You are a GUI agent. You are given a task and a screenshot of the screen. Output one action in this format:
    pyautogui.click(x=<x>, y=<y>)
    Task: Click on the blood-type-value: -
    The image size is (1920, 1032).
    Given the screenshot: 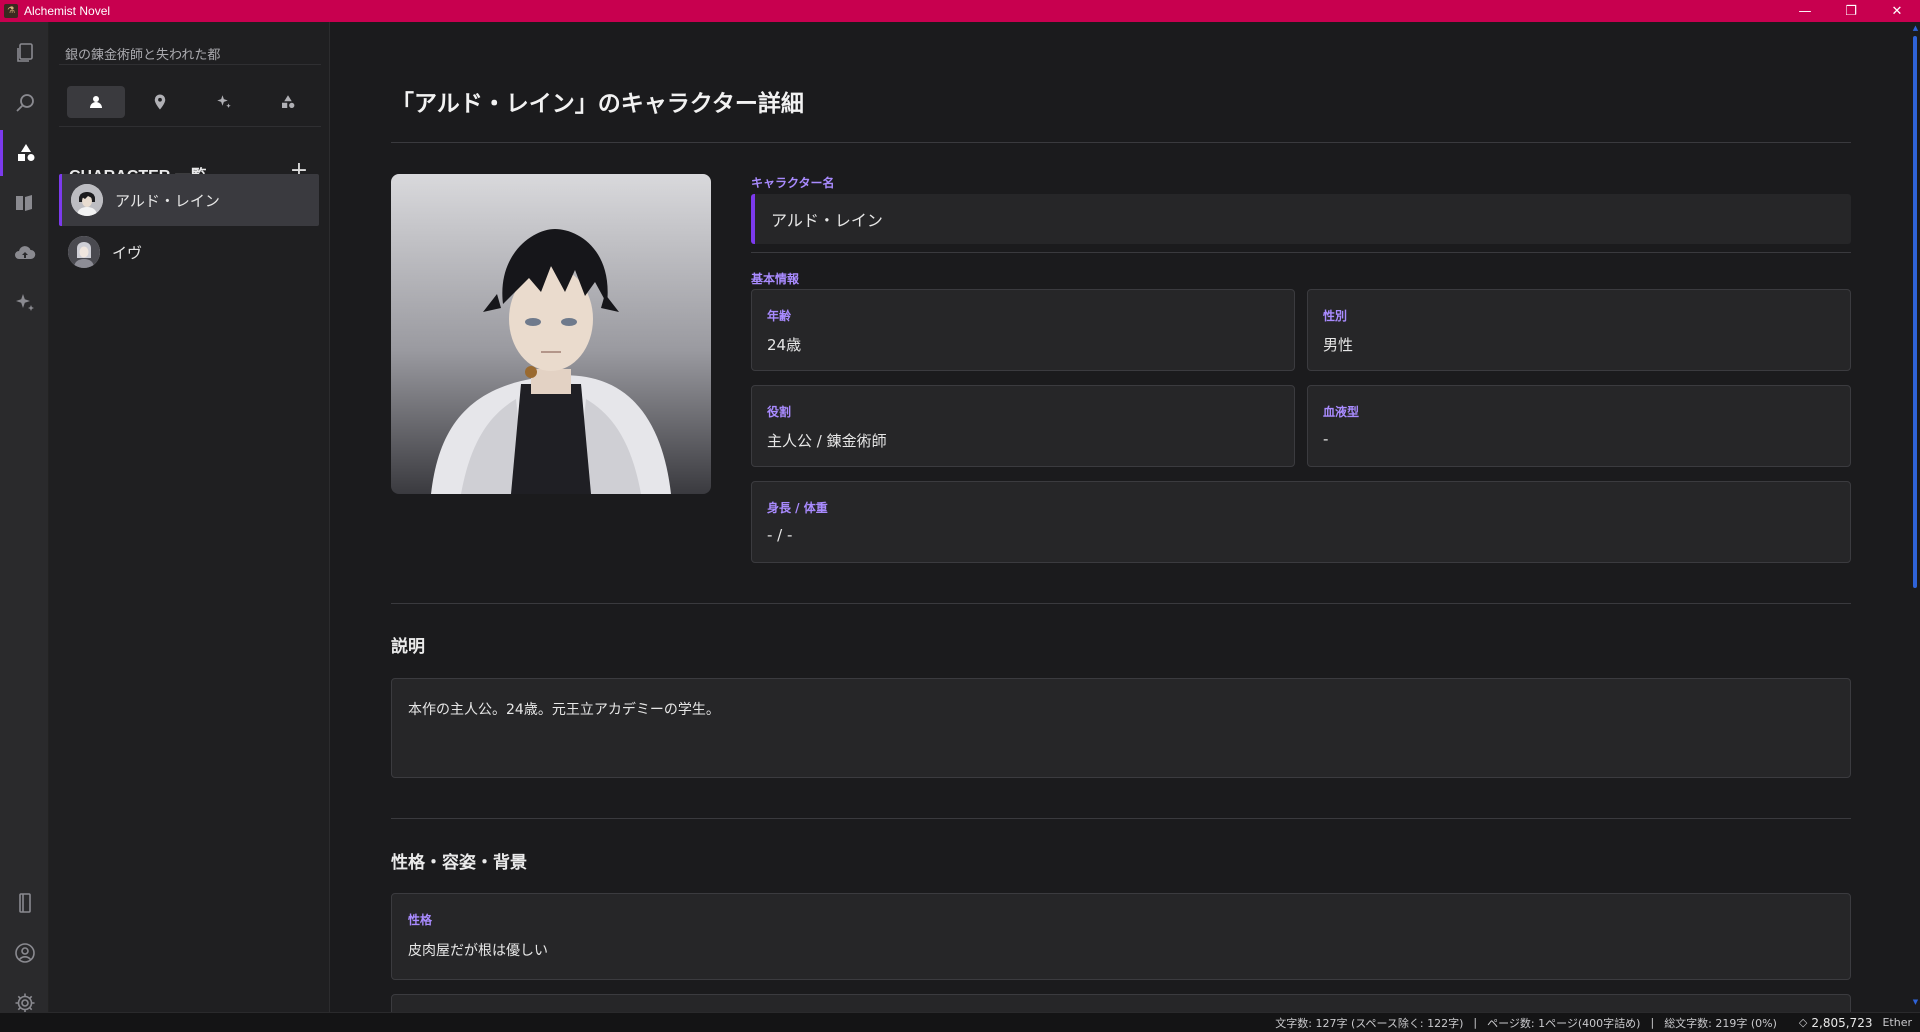 What is the action you would take?
    pyautogui.click(x=1326, y=439)
    